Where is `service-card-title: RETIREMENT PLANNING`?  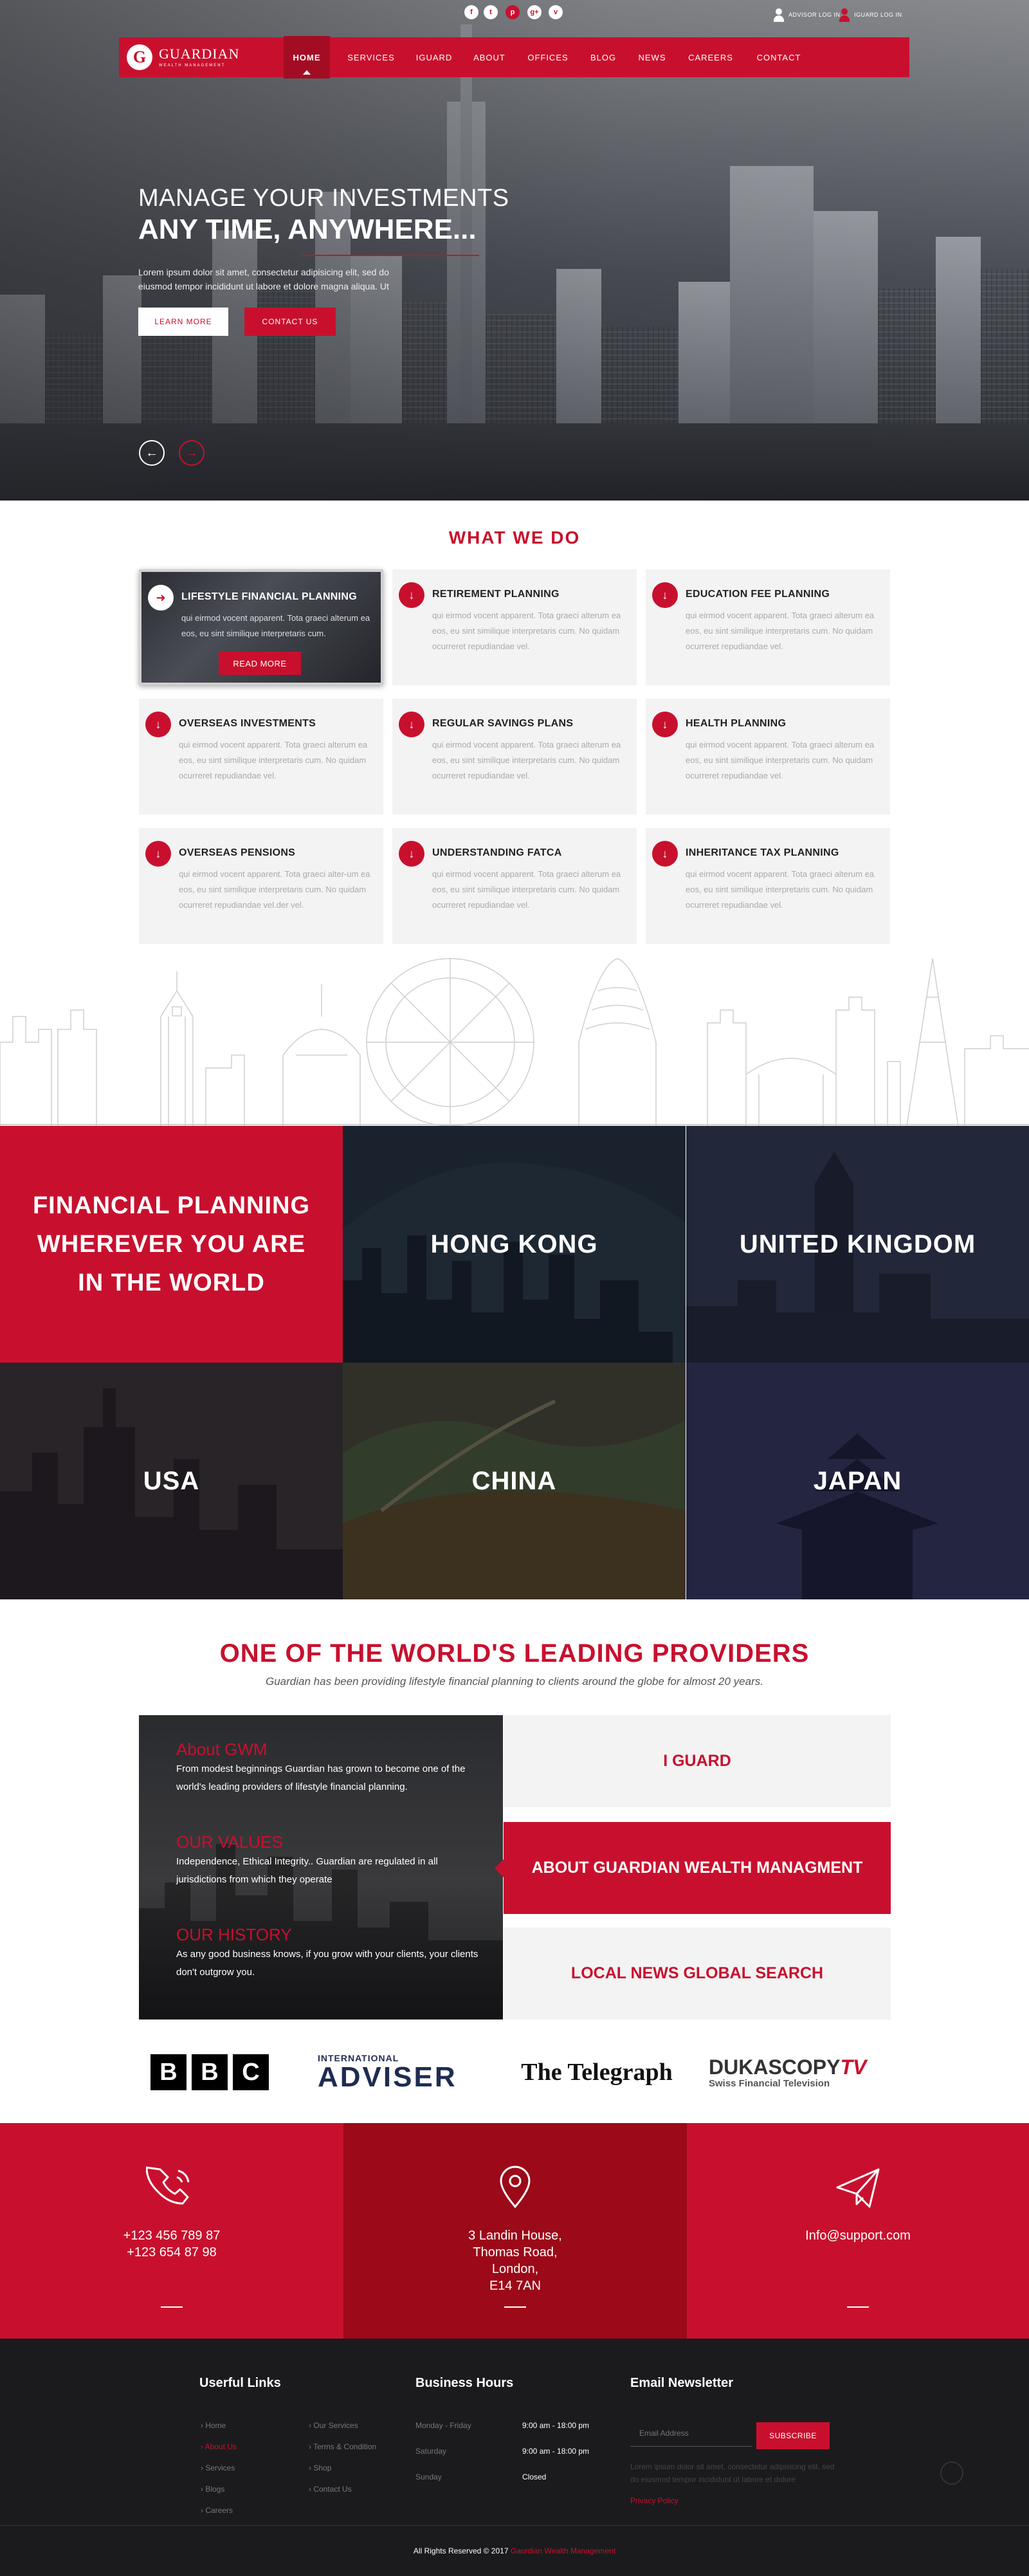 service-card-title: RETIREMENT PLANNING is located at coordinates (496, 594).